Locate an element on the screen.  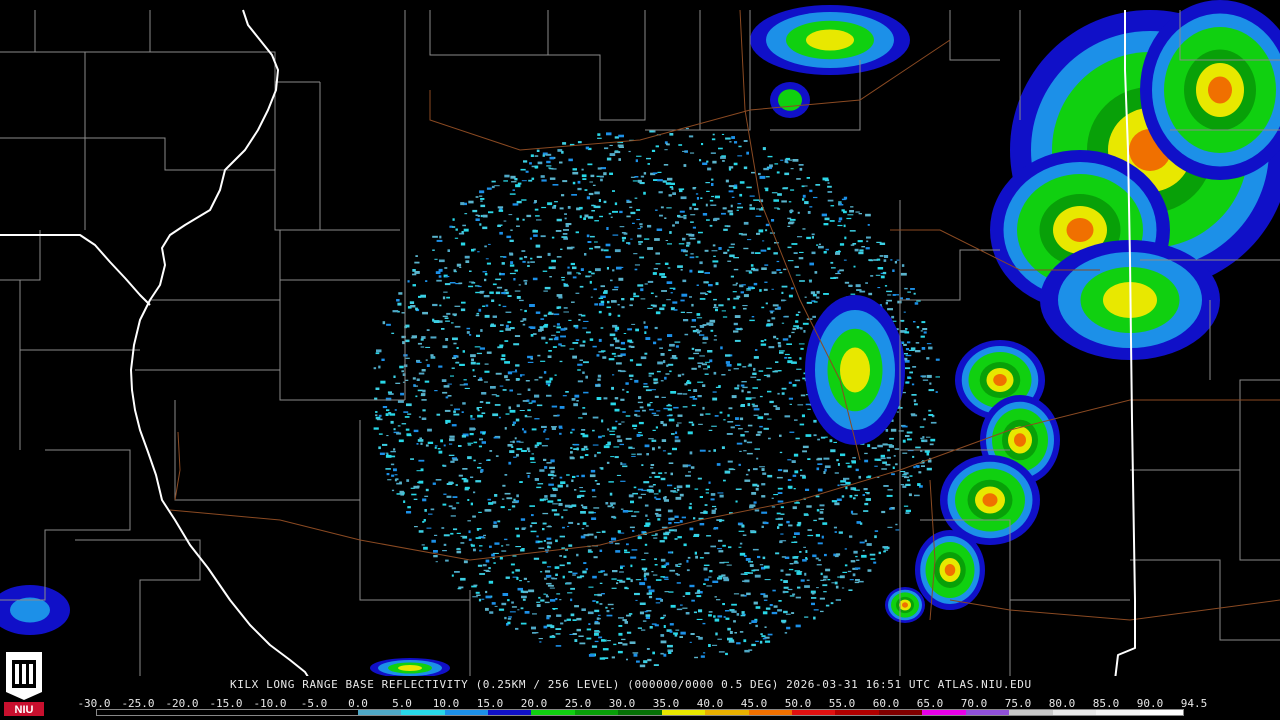
radar-site-marker is located at coordinates (679, 384).